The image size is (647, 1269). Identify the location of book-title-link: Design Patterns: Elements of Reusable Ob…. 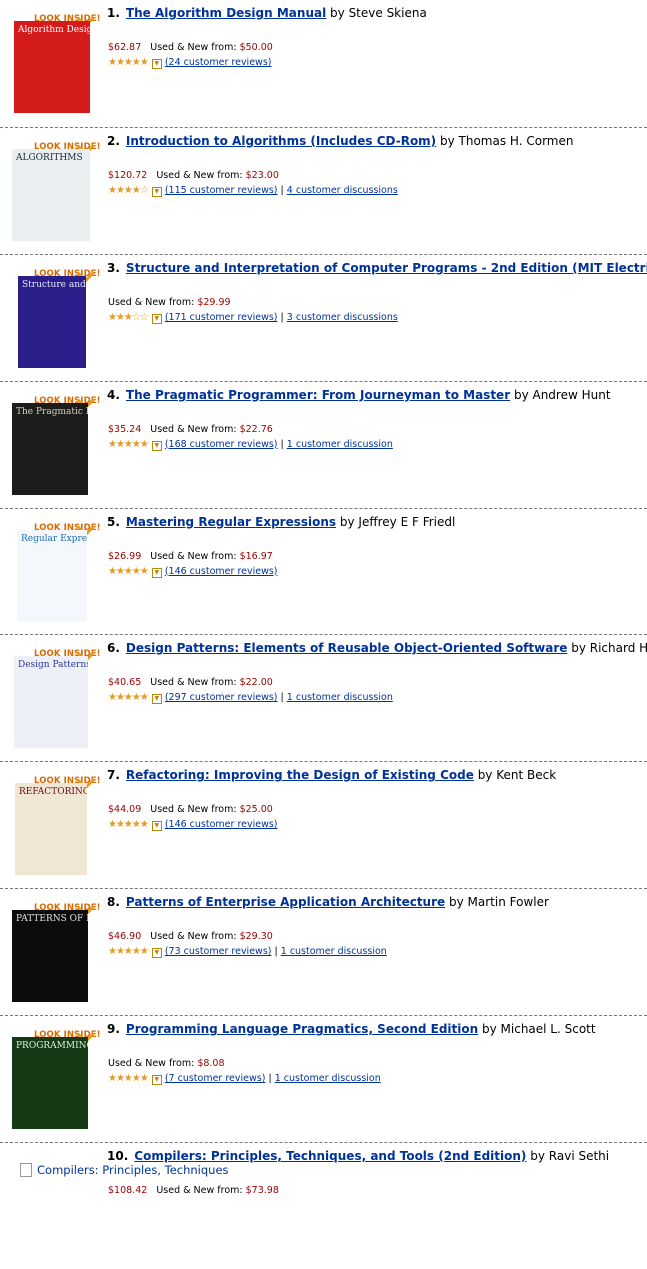
(346, 648).